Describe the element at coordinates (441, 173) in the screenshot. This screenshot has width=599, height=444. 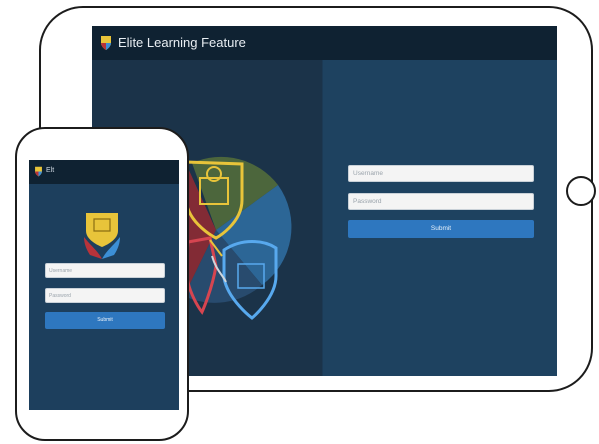
I see `username-input: Username` at that location.